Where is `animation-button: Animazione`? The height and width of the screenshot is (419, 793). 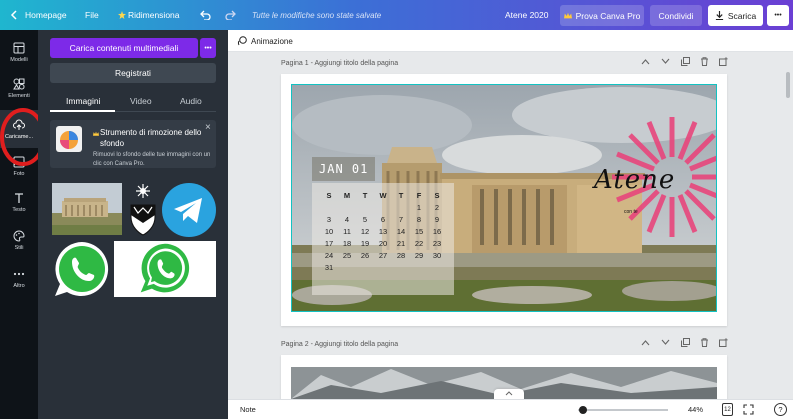 animation-button: Animazione is located at coordinates (272, 41).